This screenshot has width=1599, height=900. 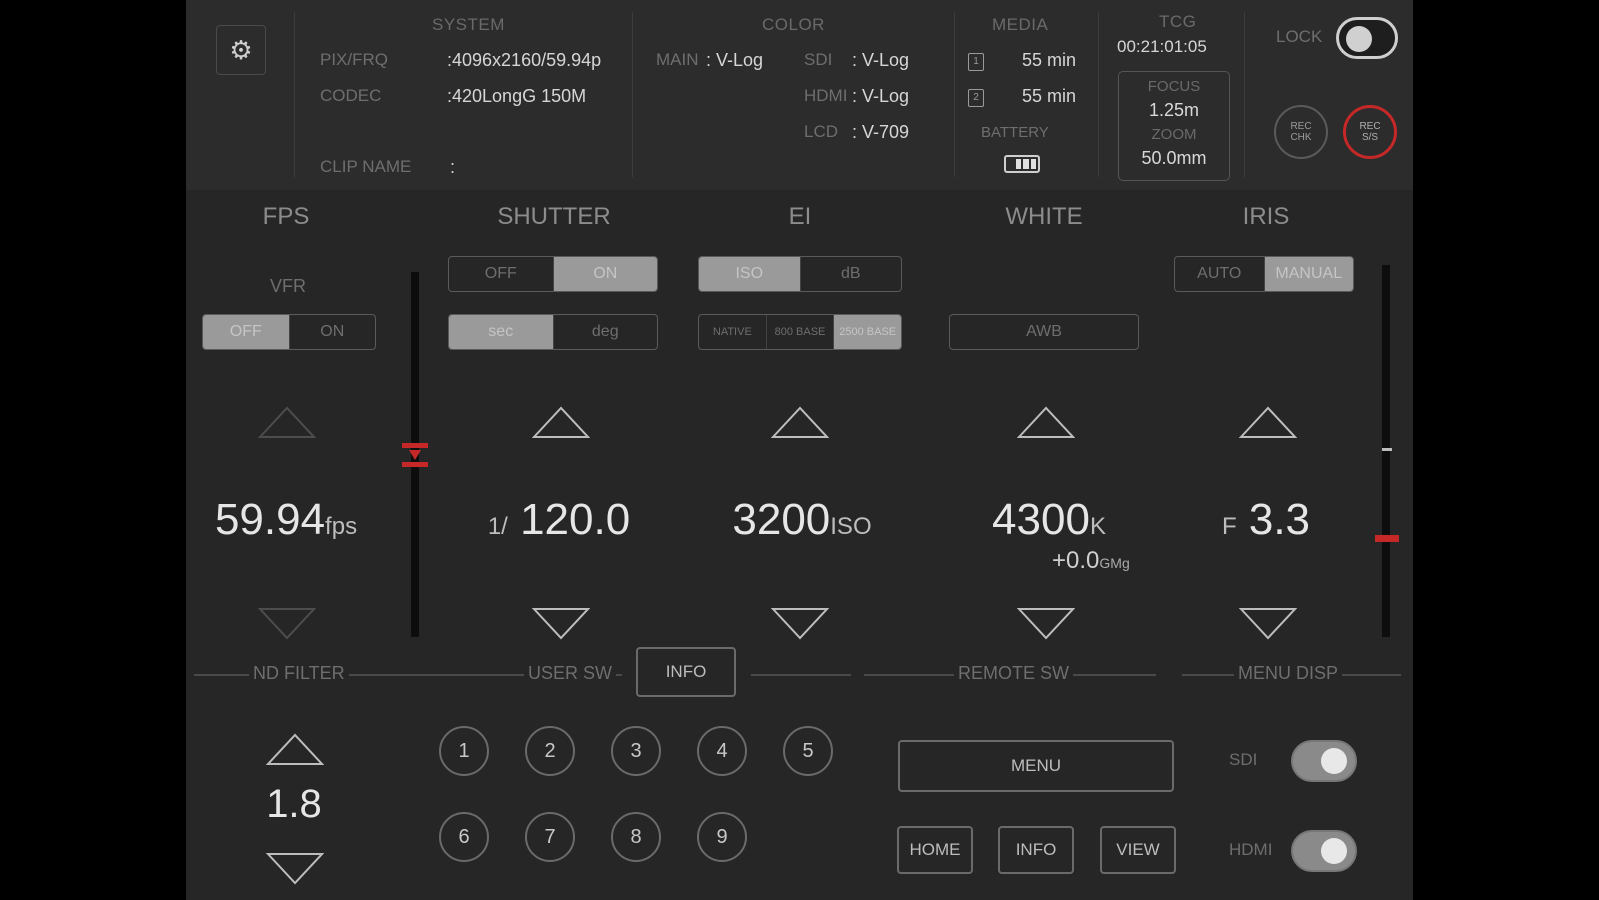 What do you see at coordinates (750, 274) in the screenshot?
I see `ei-iso-option: ISO` at bounding box center [750, 274].